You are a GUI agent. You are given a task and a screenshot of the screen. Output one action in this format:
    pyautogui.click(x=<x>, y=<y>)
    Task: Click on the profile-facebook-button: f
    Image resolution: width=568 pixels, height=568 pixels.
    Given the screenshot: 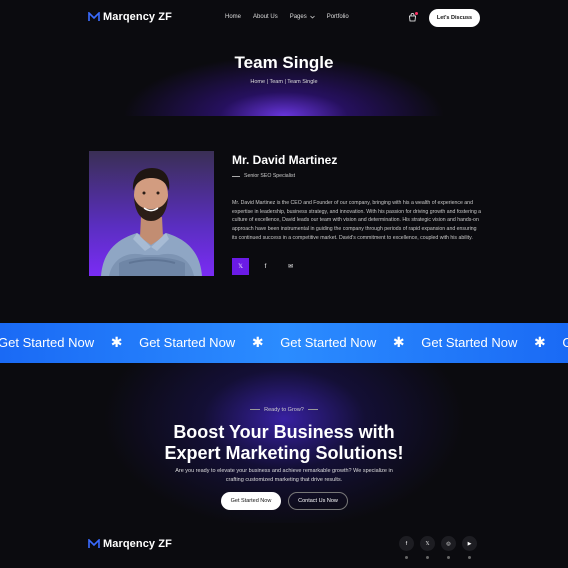 What is the action you would take?
    pyautogui.click(x=265, y=266)
    